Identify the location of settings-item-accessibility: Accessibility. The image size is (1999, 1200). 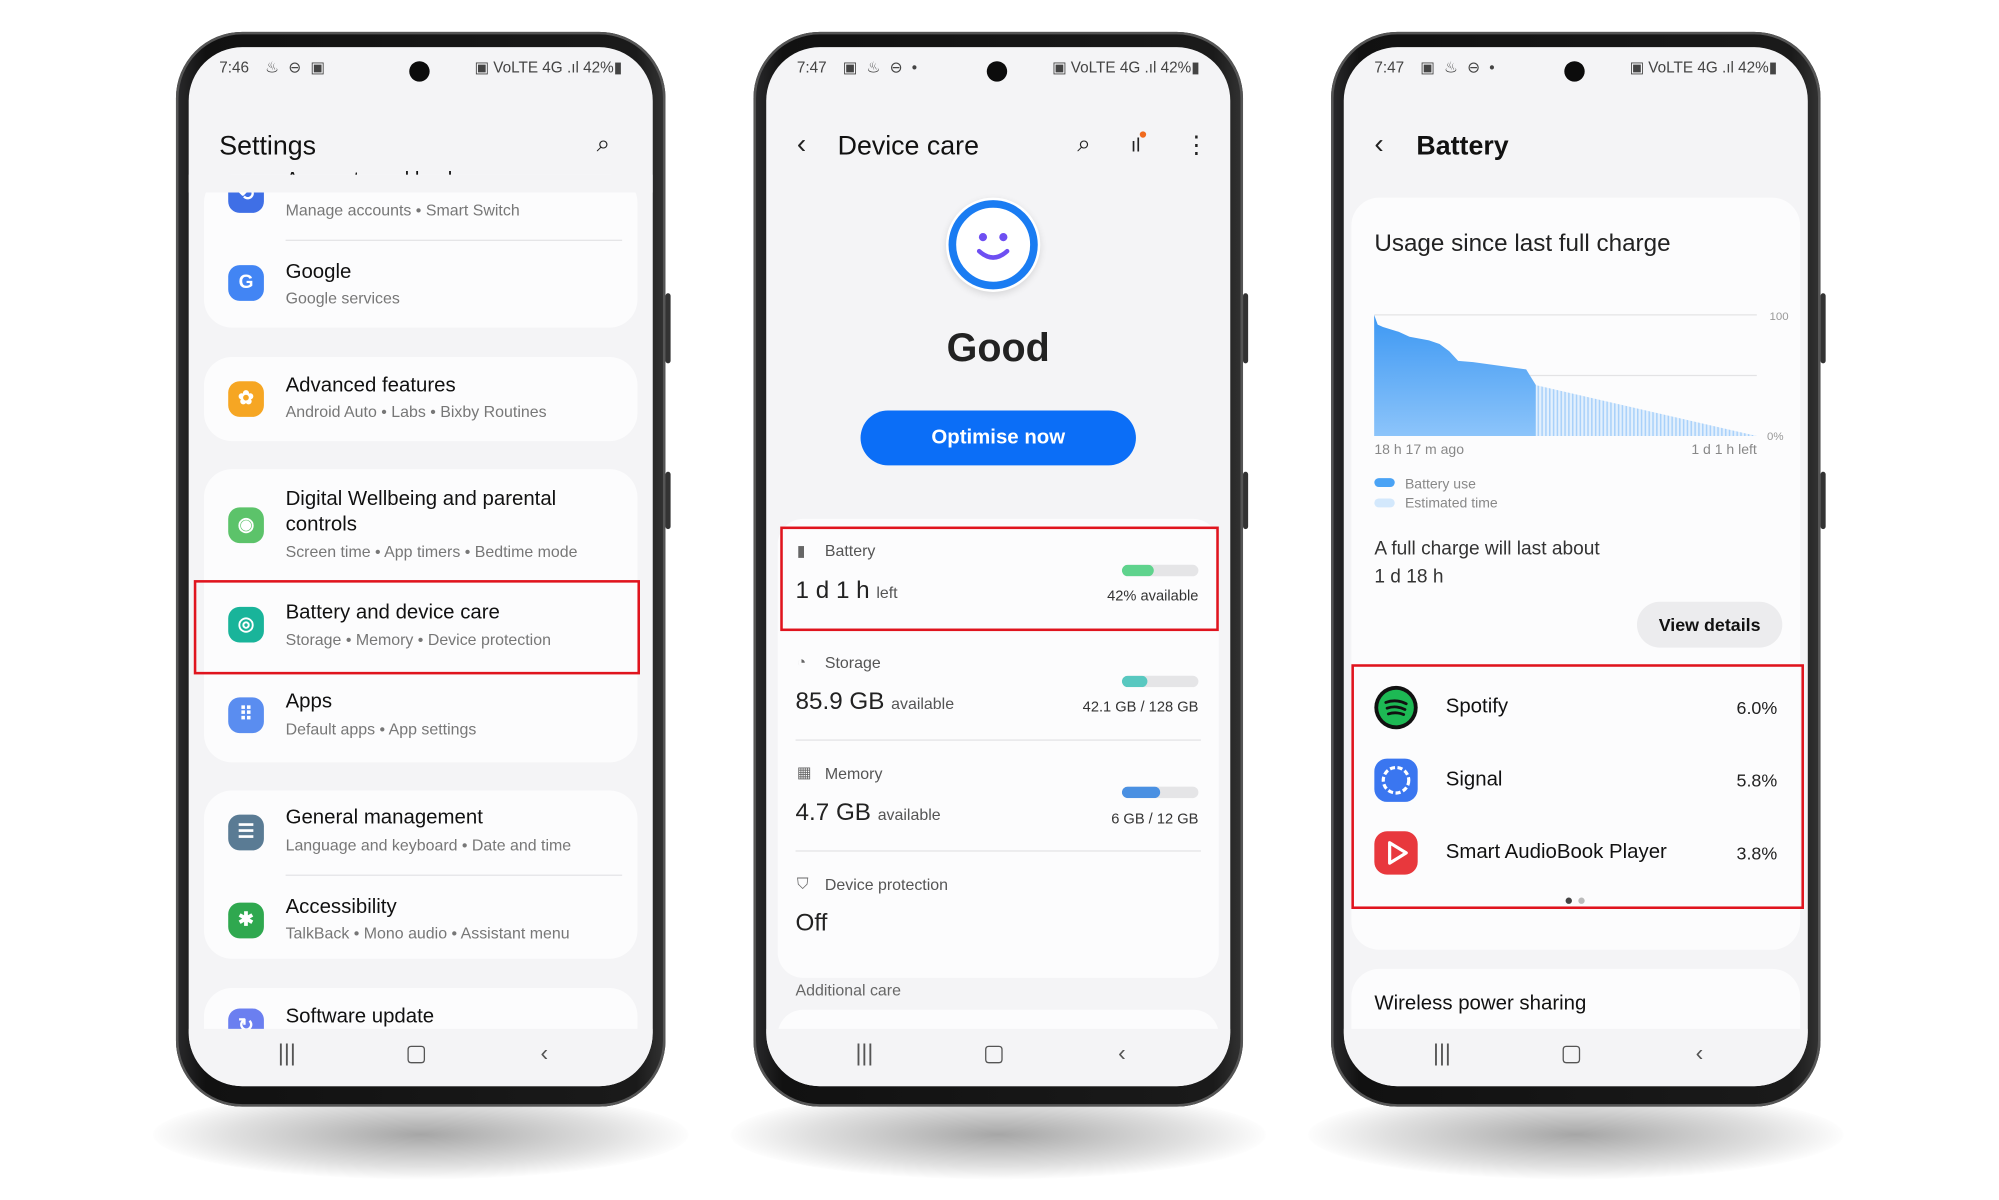
(341, 907).